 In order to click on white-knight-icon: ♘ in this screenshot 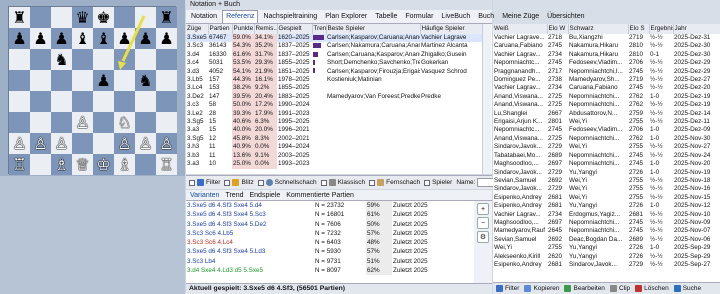, I will do `click(124, 122)`.